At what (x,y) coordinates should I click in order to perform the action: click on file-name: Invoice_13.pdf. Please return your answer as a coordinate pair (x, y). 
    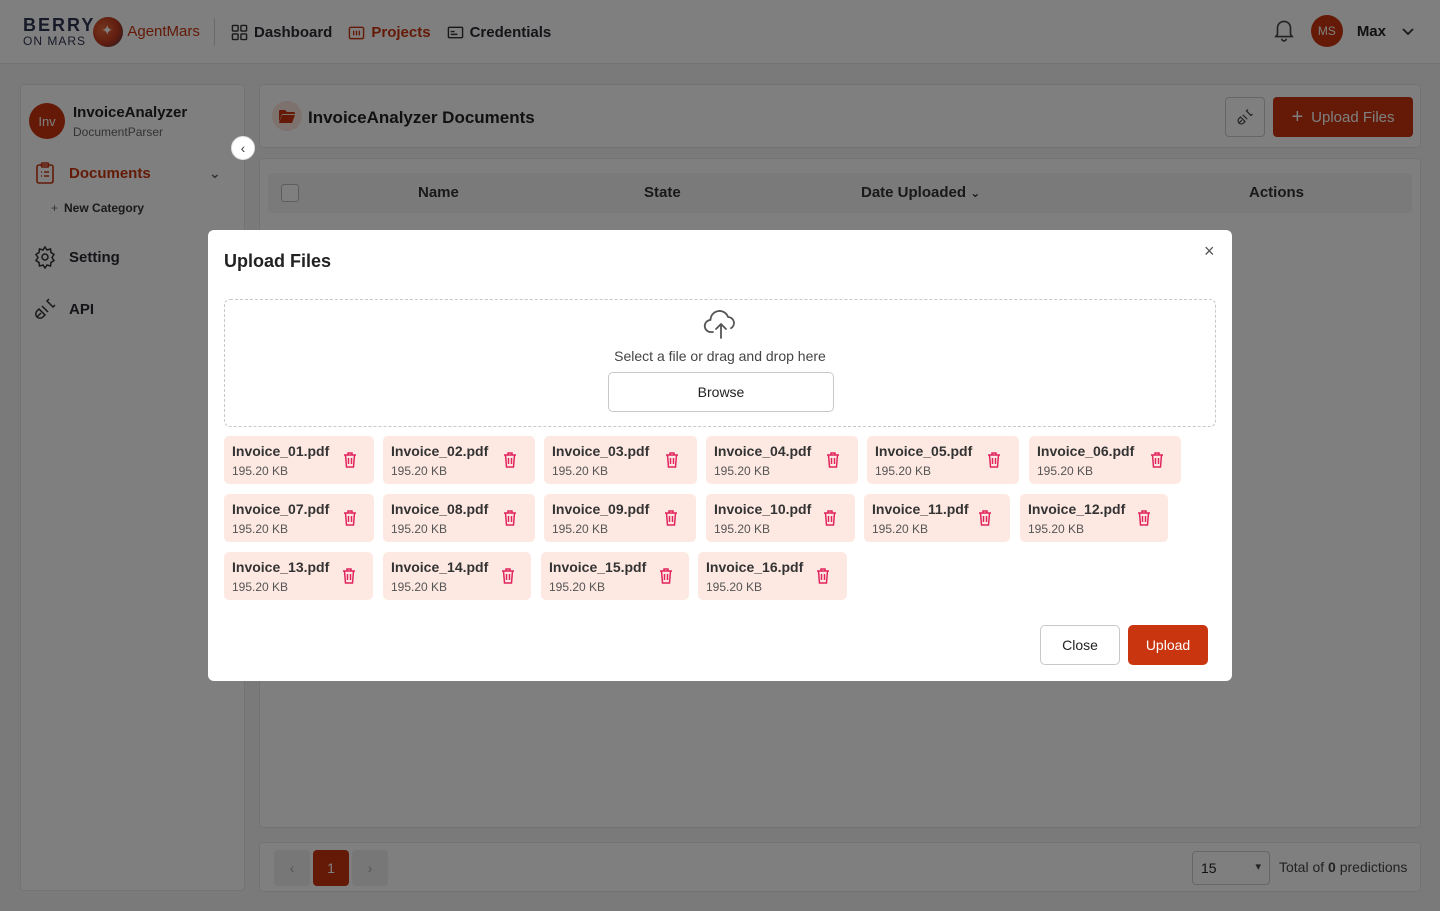
    Looking at the image, I should click on (281, 567).